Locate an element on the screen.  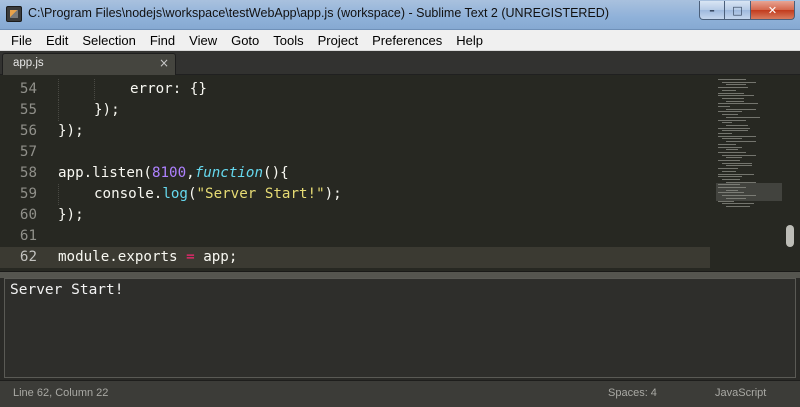
code-text: app.listen(8100,function(){ is located at coordinates (173, 173).